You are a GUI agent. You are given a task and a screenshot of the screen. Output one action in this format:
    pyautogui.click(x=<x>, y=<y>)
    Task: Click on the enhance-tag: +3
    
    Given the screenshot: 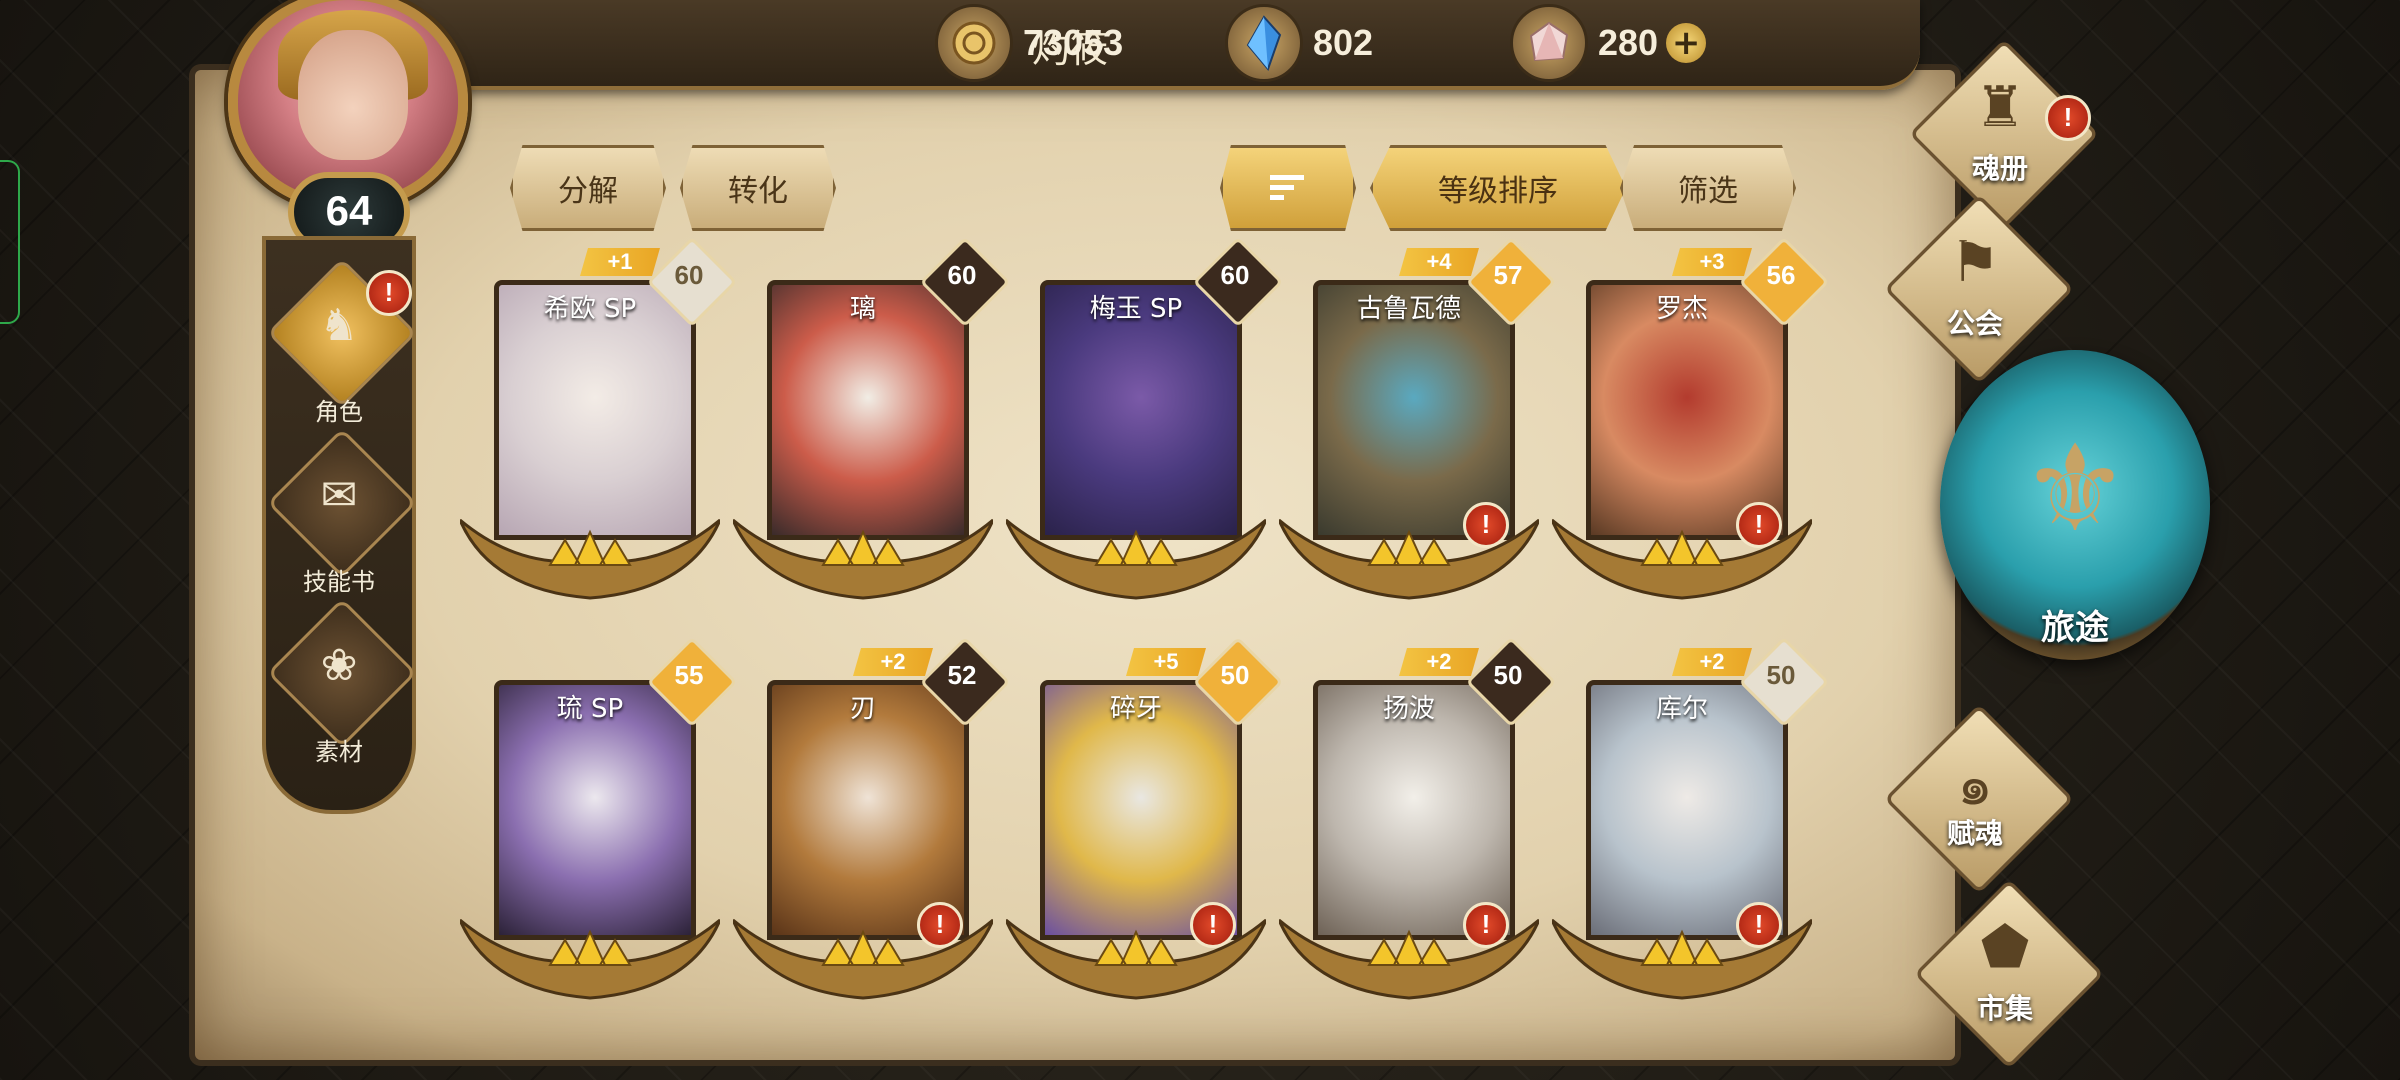 What is the action you would take?
    pyautogui.click(x=1712, y=262)
    